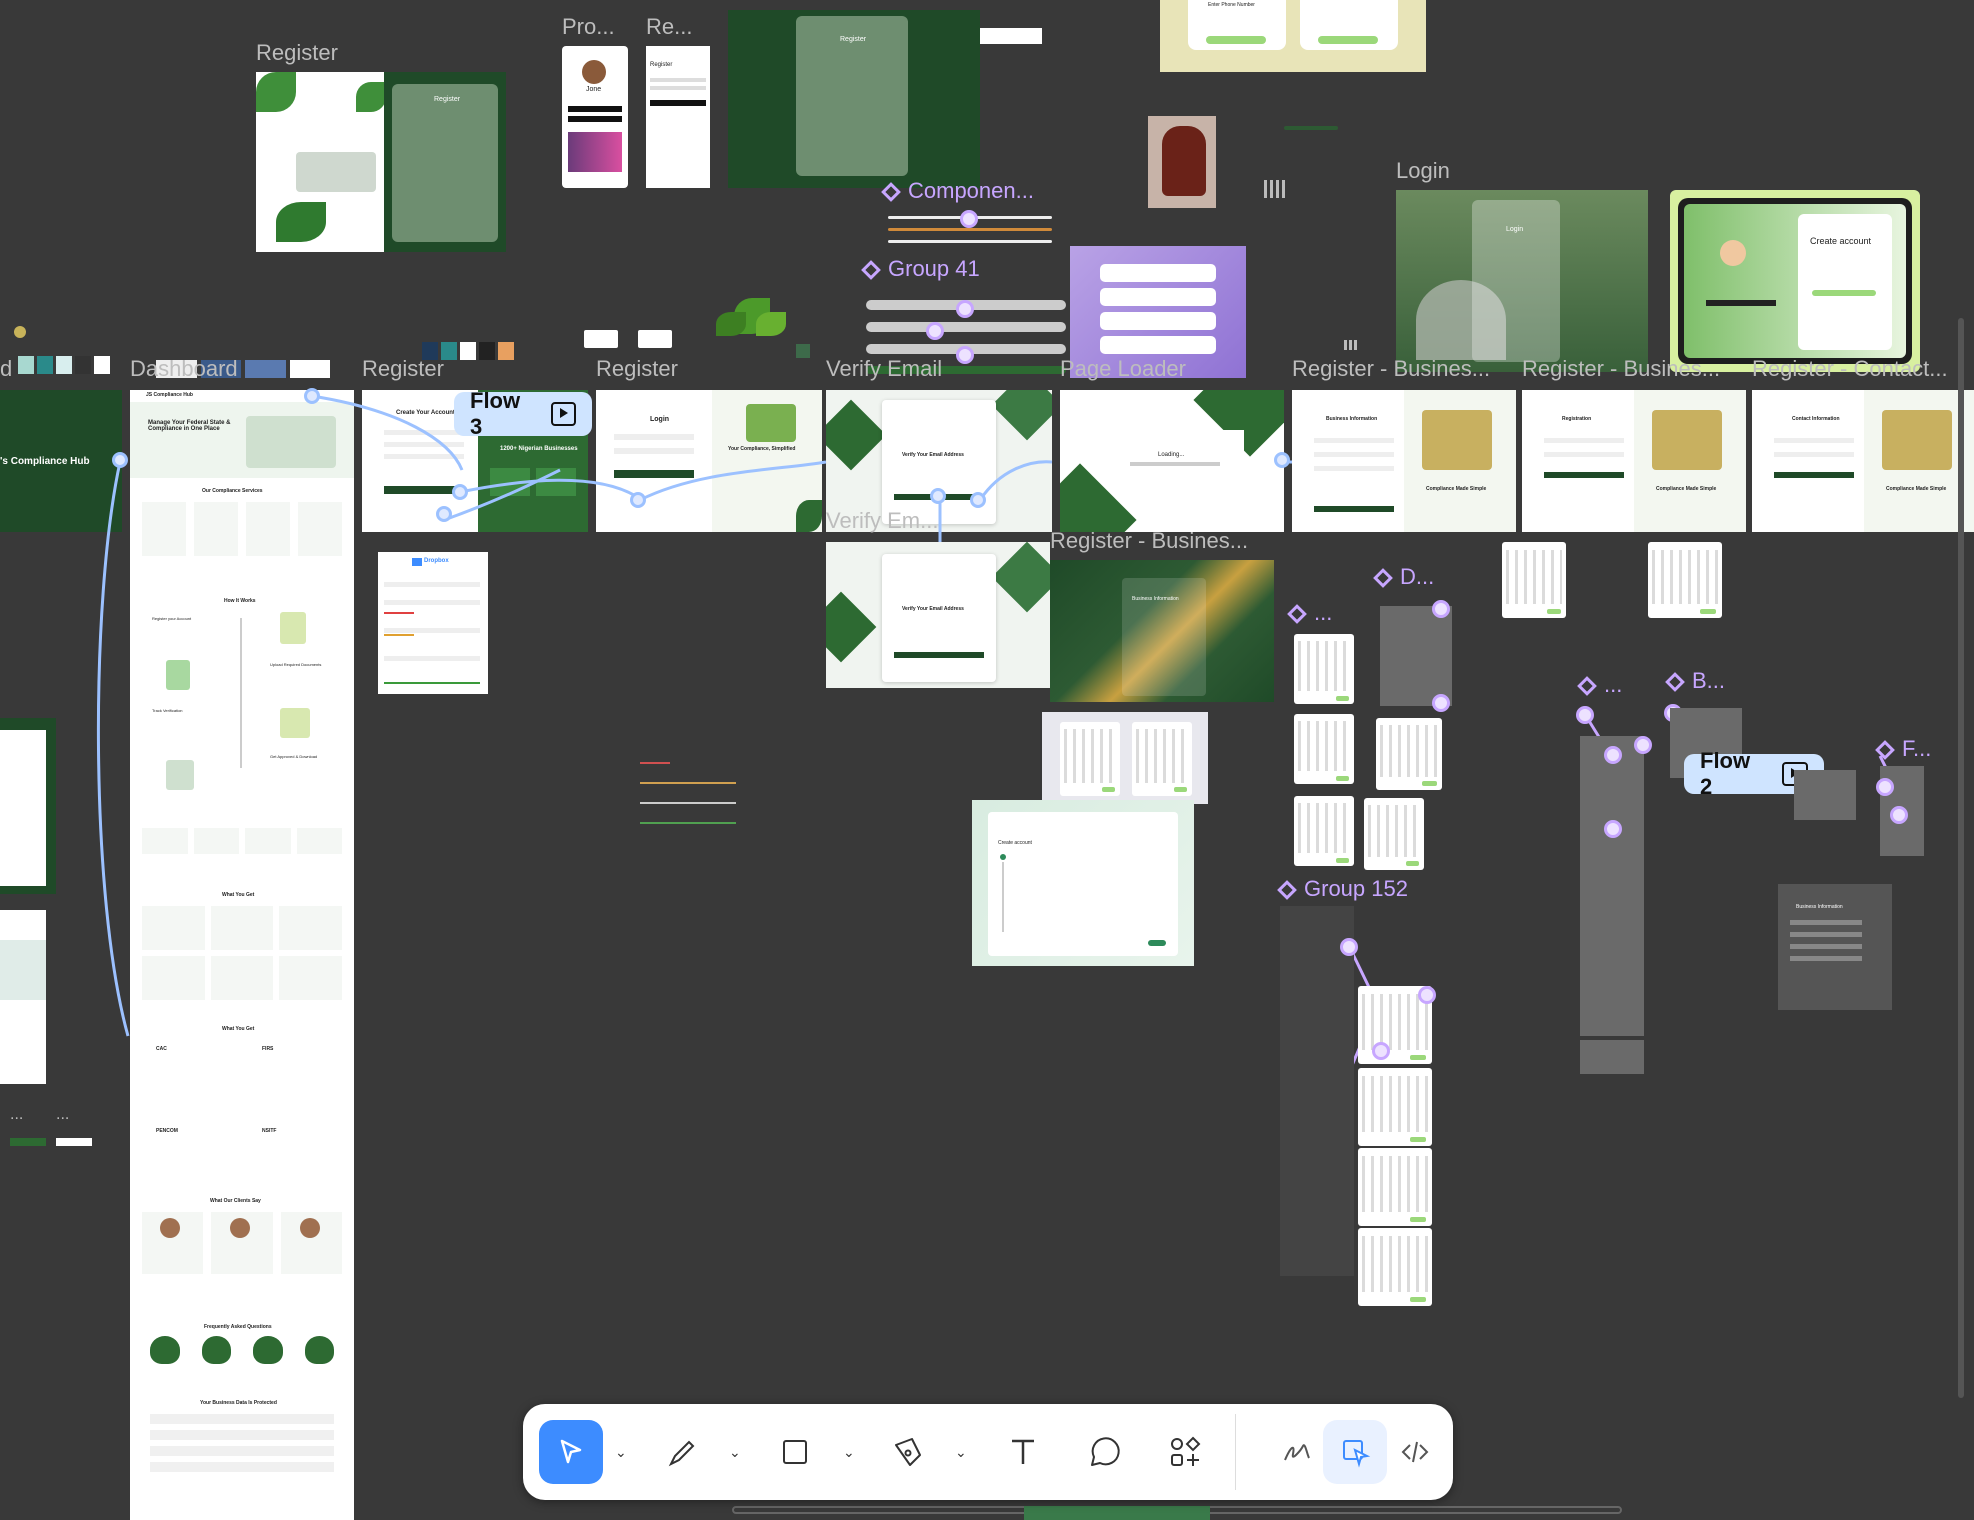  I want to click on create-account-small: Create account, so click(1015, 843).